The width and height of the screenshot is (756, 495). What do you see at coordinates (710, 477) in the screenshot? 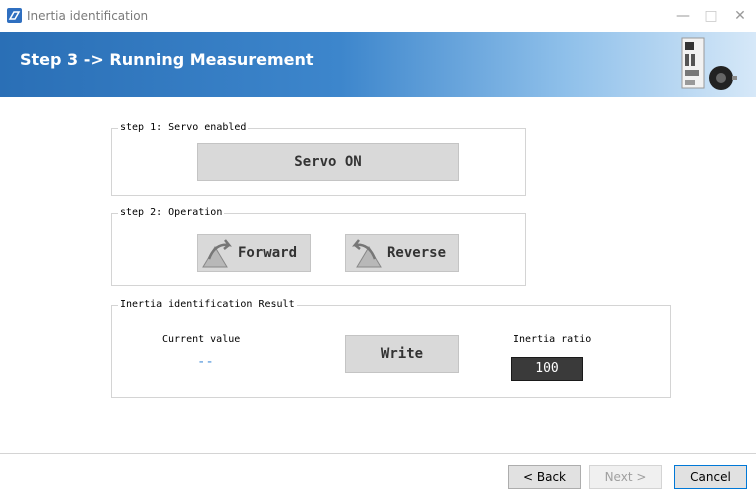
I see `cancel-button: Cancel` at bounding box center [710, 477].